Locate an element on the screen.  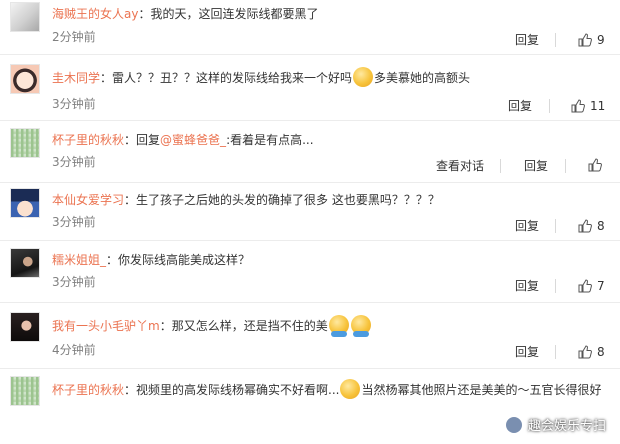
comment-text: 海贼王的女人ay：我的天，这回连发际线都要黑了 is located at coordinates (185, 14).